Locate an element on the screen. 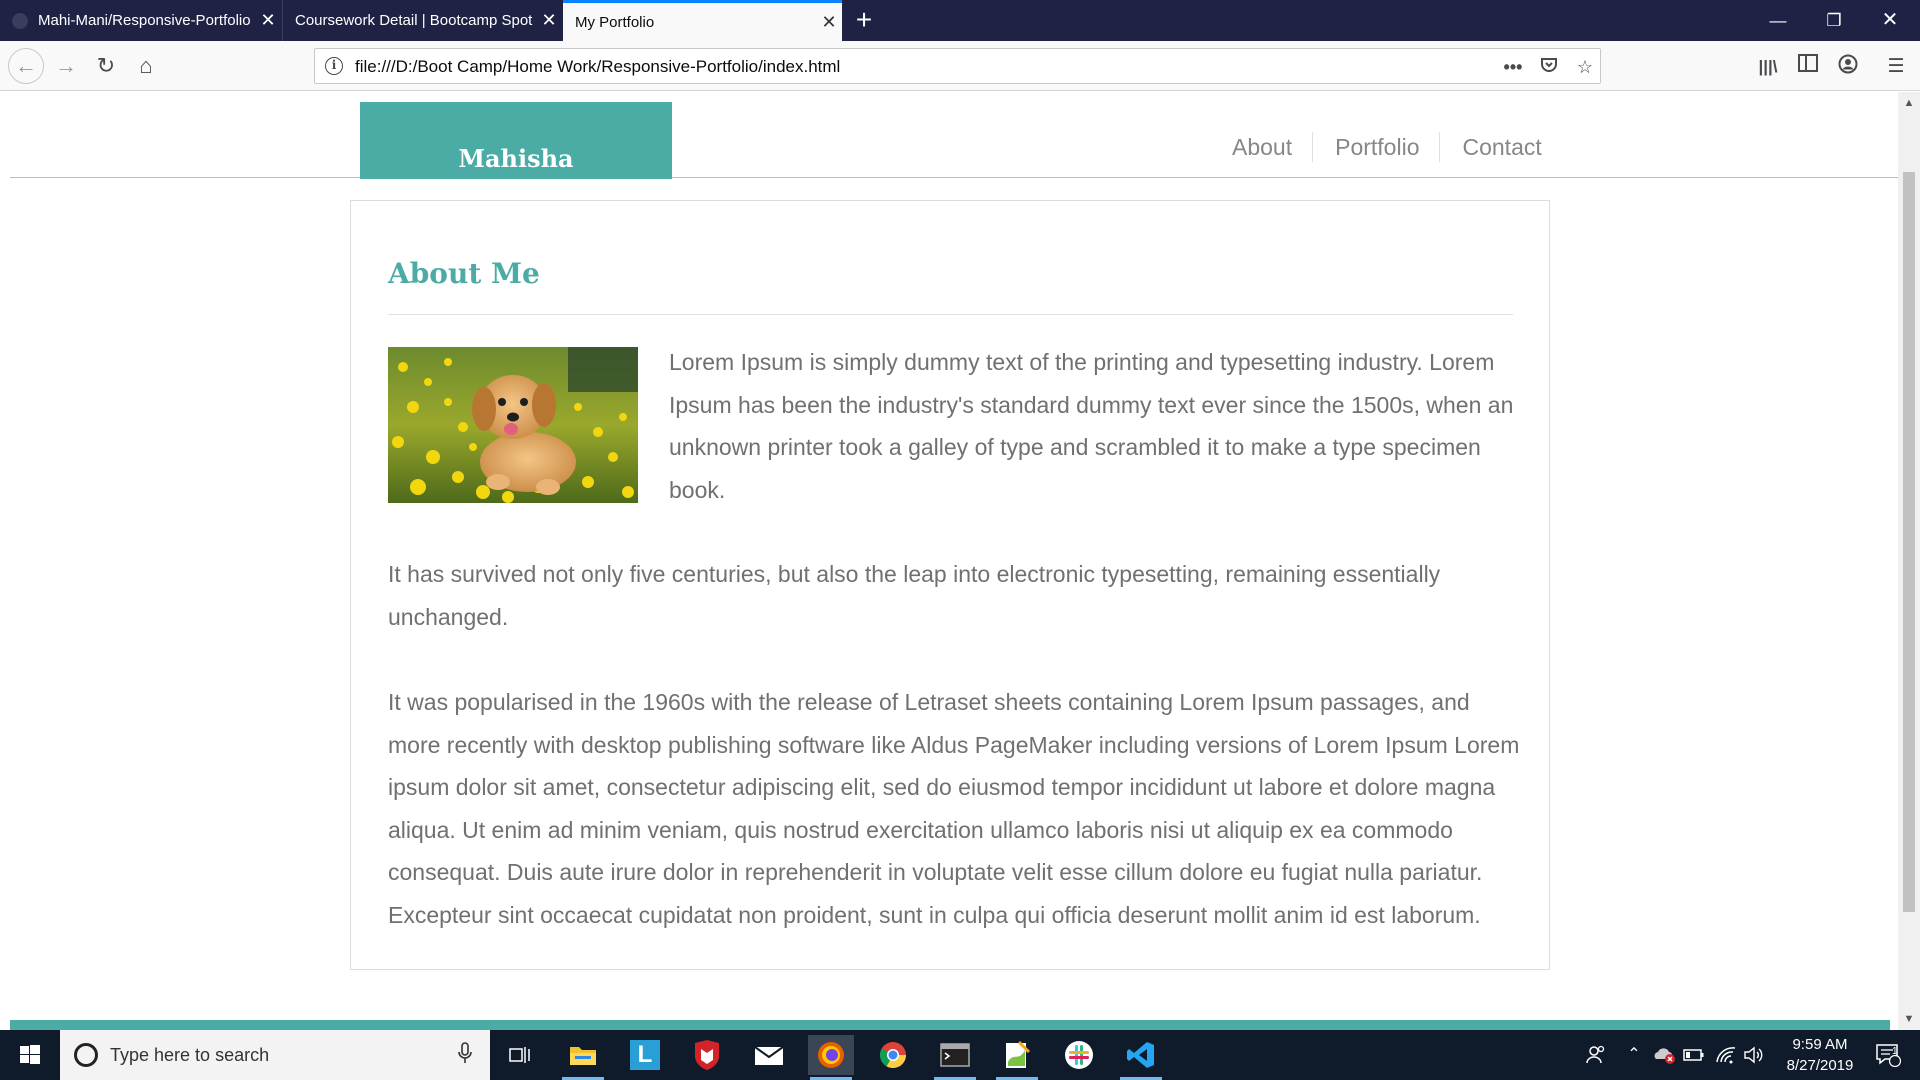  nav-about-link: About is located at coordinates (1261, 147).